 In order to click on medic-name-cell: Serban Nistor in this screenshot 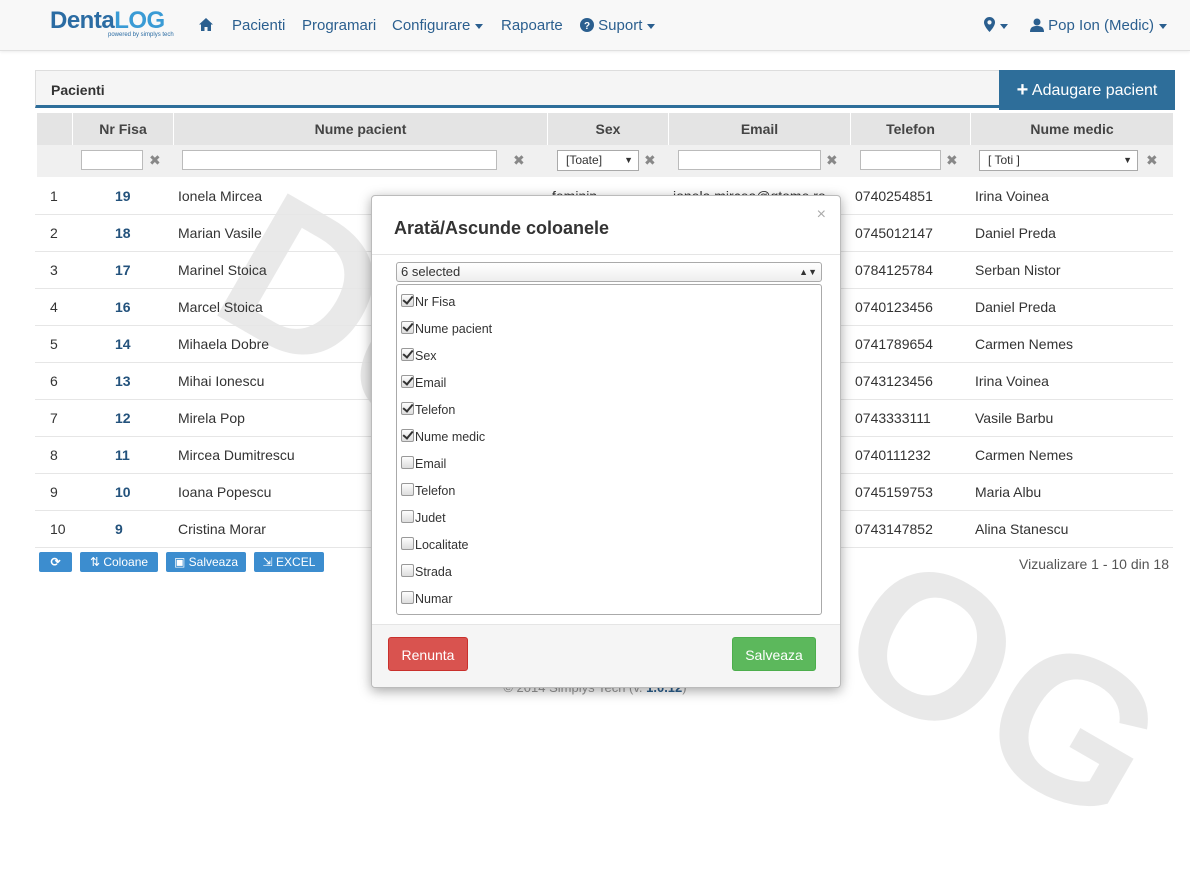, I will do `click(1018, 270)`.